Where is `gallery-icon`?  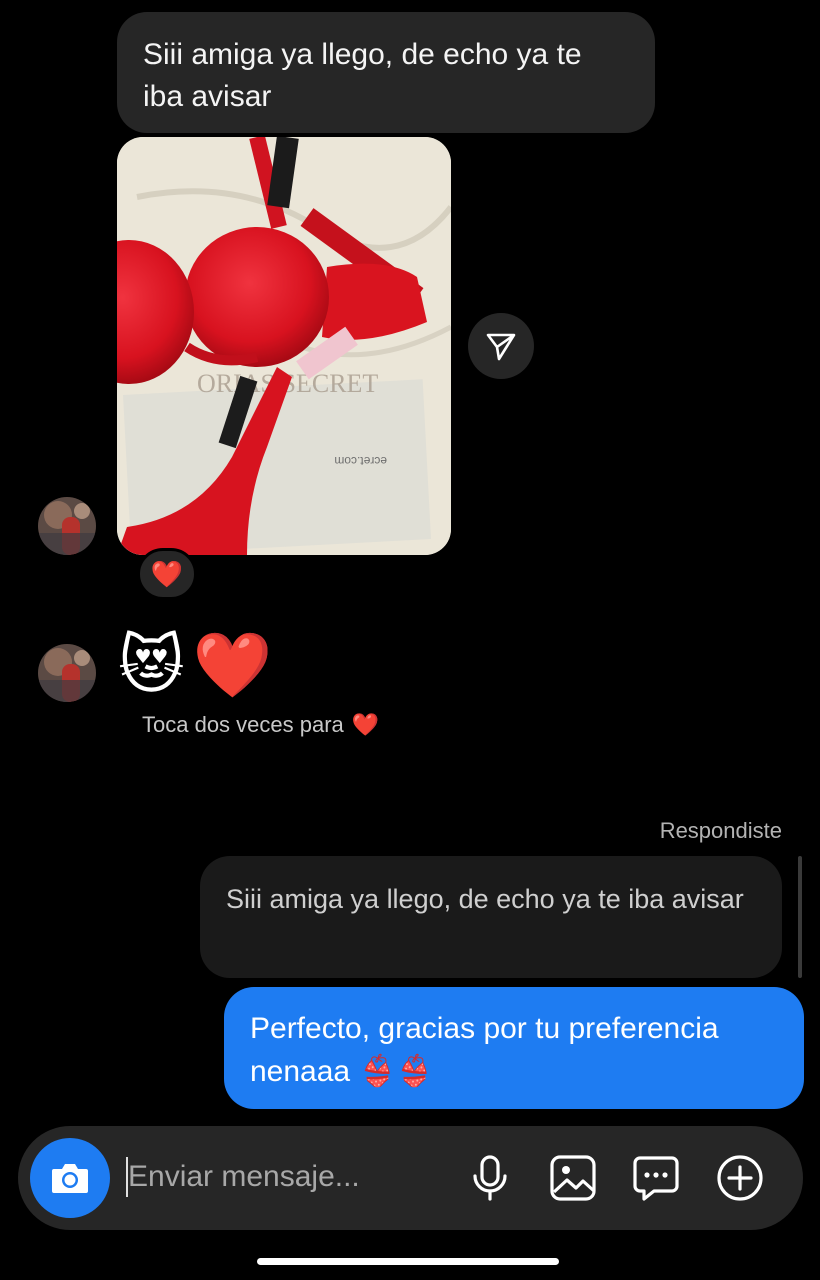 gallery-icon is located at coordinates (573, 1178).